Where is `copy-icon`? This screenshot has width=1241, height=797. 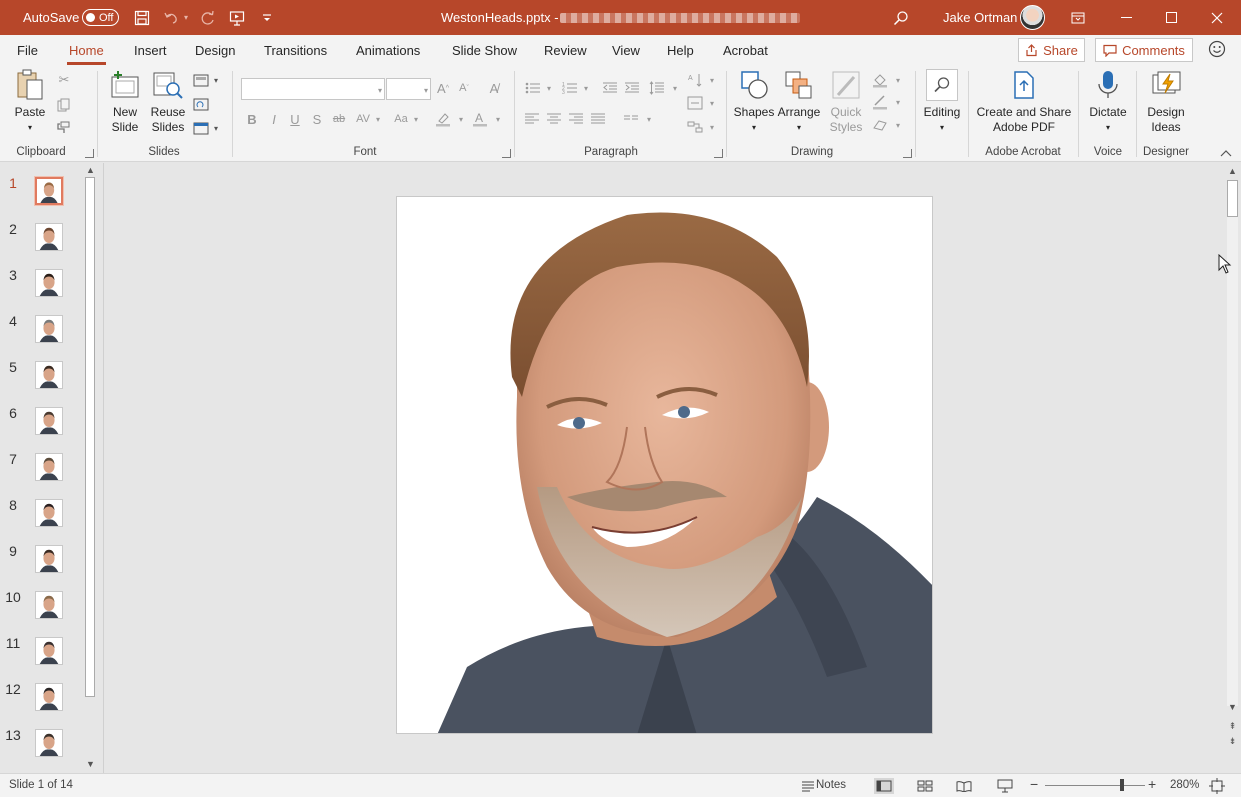
copy-icon is located at coordinates (64, 105).